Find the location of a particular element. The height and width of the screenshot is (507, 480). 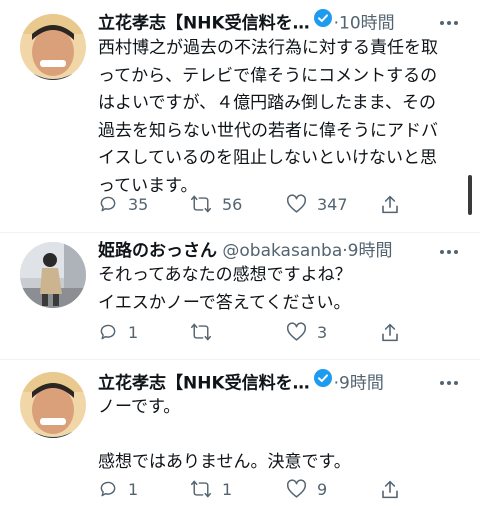

display-name: 姫路のおっさん is located at coordinates (157, 251).